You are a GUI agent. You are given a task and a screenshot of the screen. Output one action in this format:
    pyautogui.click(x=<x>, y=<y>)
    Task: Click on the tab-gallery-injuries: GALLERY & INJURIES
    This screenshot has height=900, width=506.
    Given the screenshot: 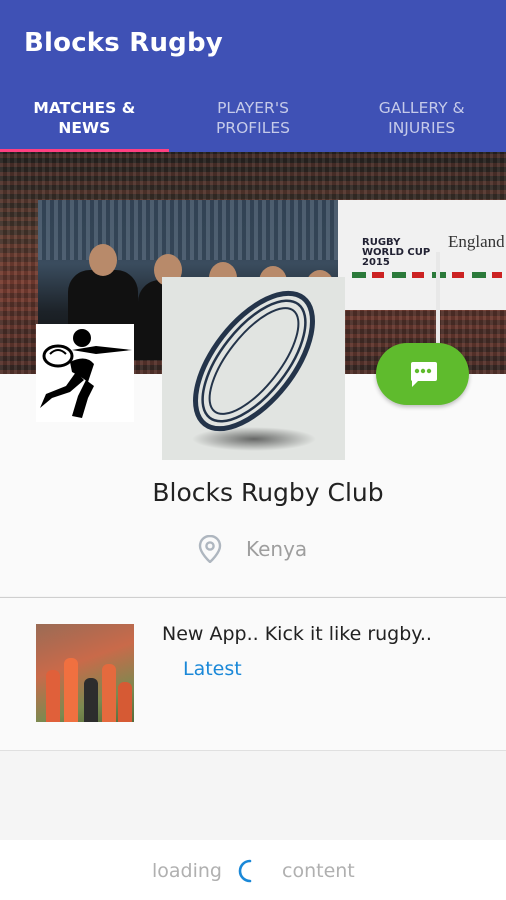 What is the action you would take?
    pyautogui.click(x=421, y=122)
    